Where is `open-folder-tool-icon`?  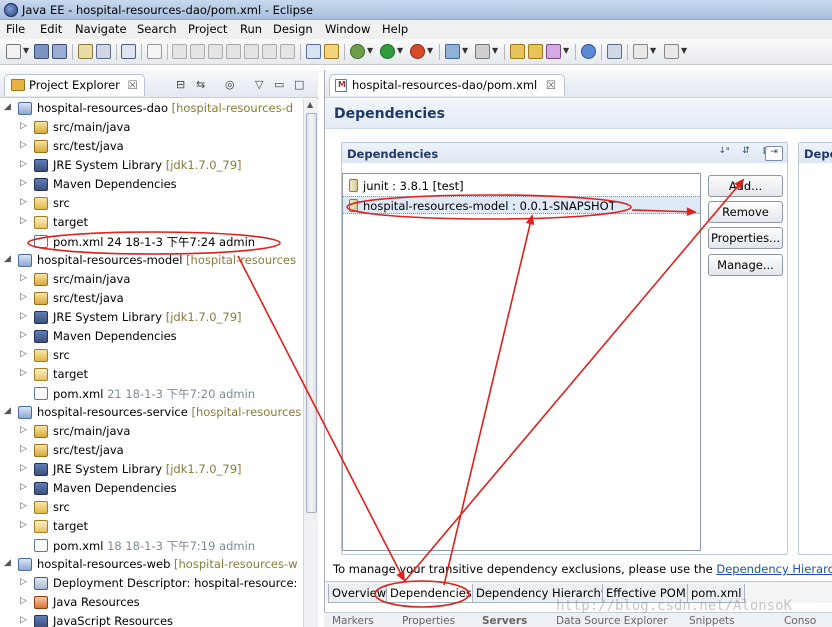 open-folder-tool-icon is located at coordinates (517, 51).